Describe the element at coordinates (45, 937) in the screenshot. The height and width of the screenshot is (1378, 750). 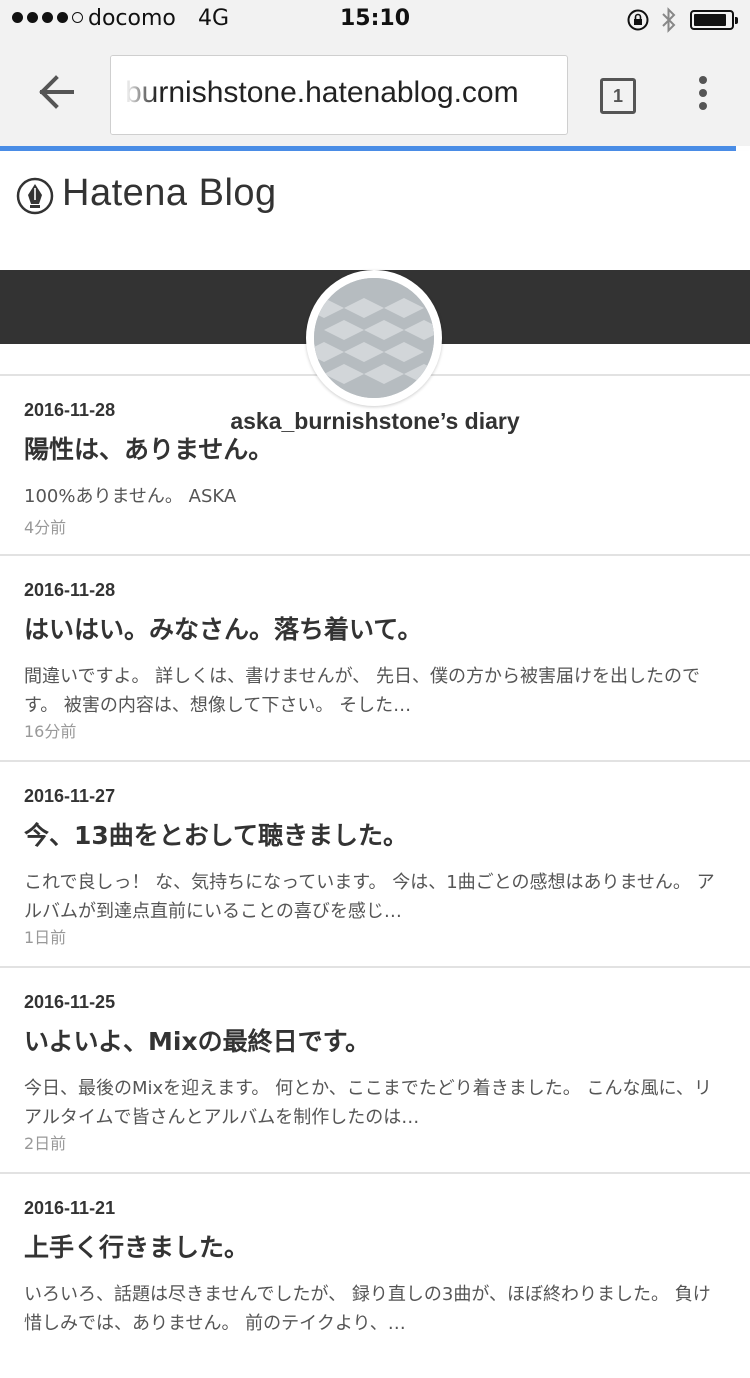
I see `entry-time-ago: 1日前` at that location.